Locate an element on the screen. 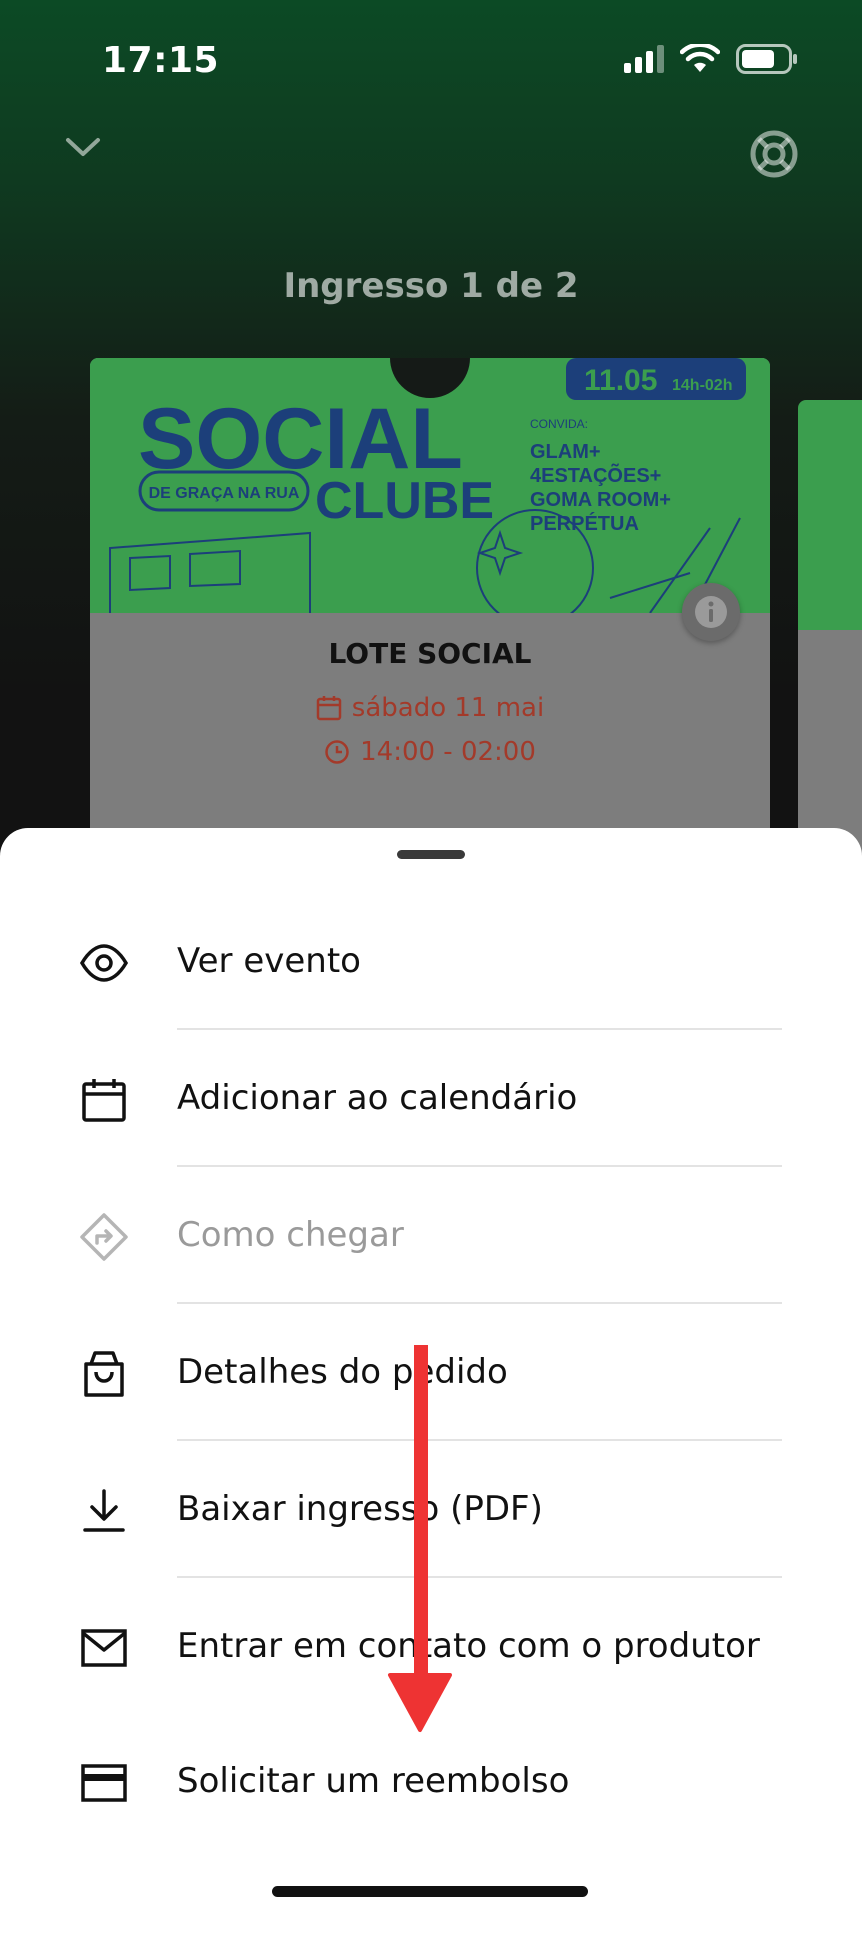 This screenshot has width=862, height=1953. home-indicator is located at coordinates (430, 1891).